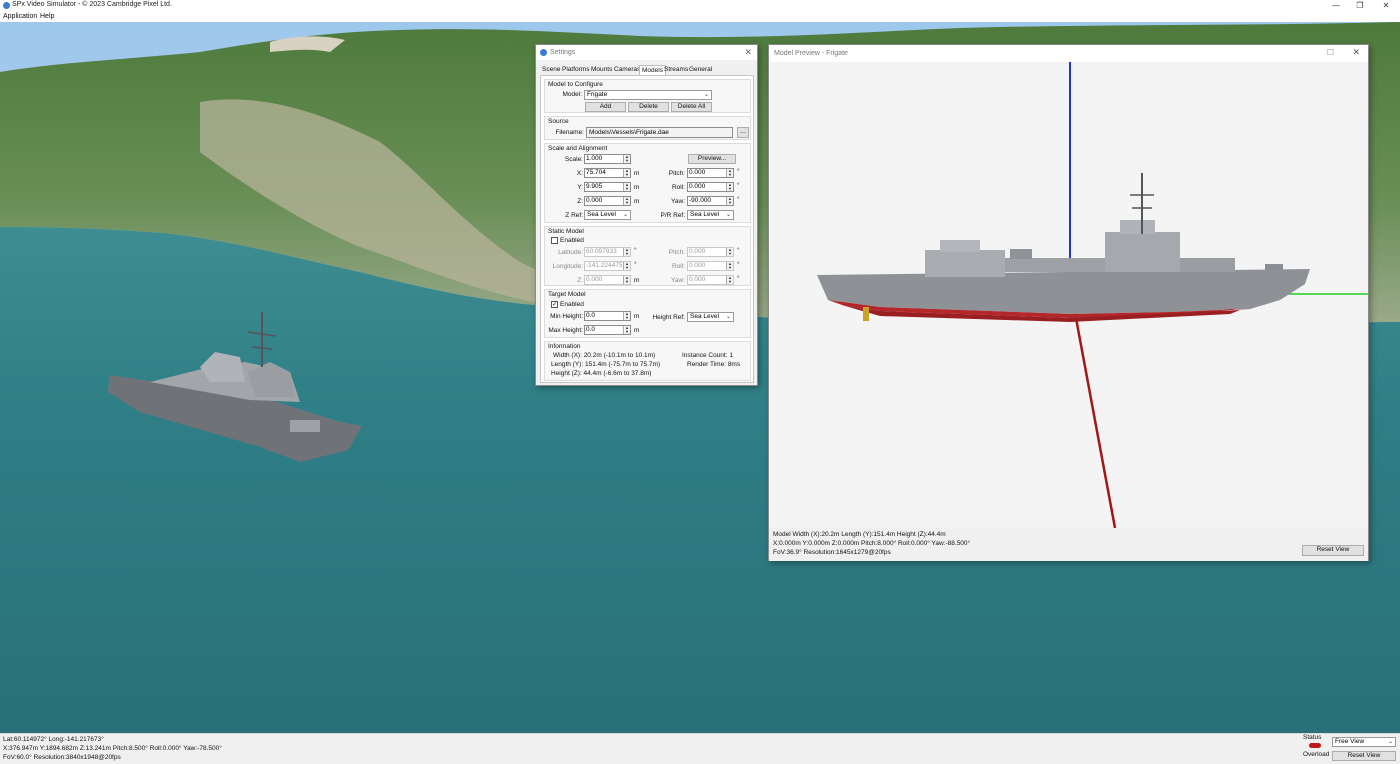 The height and width of the screenshot is (764, 1400). Describe the element at coordinates (607, 159) in the screenshot. I see `scale-spinbox: 1.000▲▼` at that location.